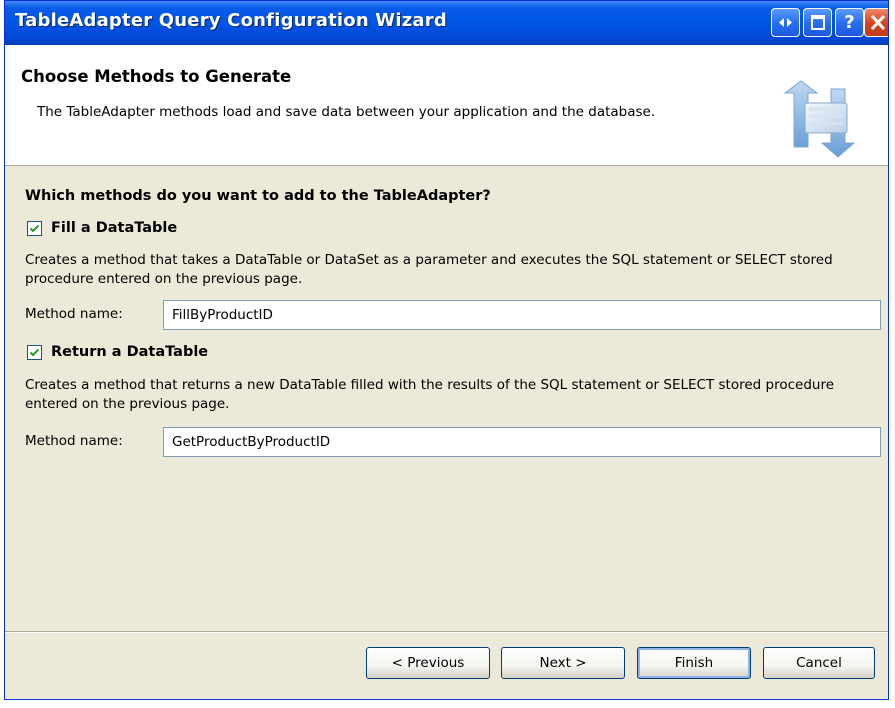 The image size is (895, 708). Describe the element at coordinates (563, 663) in the screenshot. I see `next-button: Next >` at that location.